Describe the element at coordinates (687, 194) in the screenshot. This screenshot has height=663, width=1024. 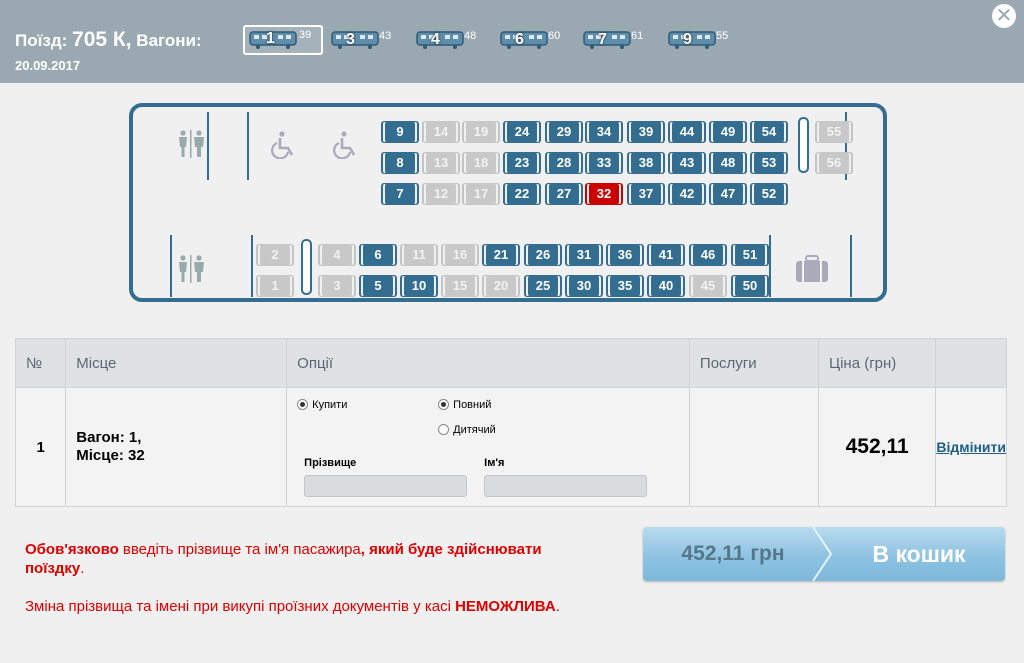
I see `seat-42: 42` at that location.